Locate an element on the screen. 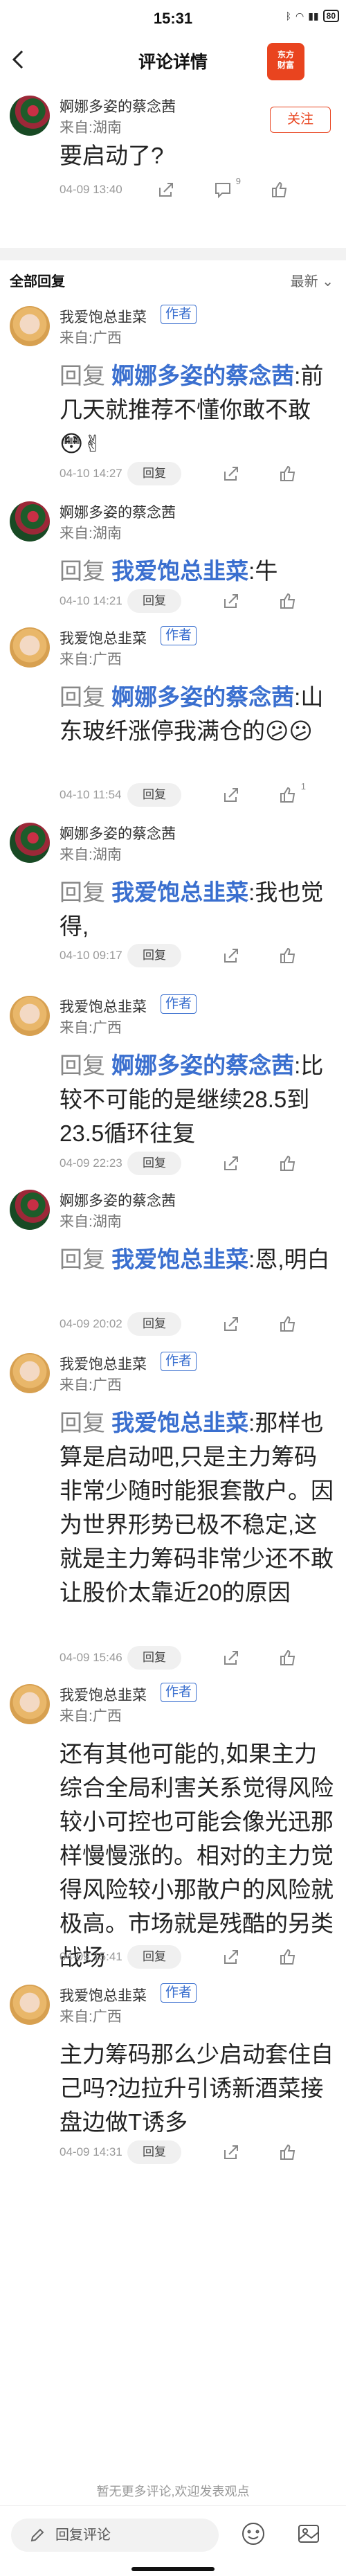  wifi-icon: ◠ is located at coordinates (299, 16).